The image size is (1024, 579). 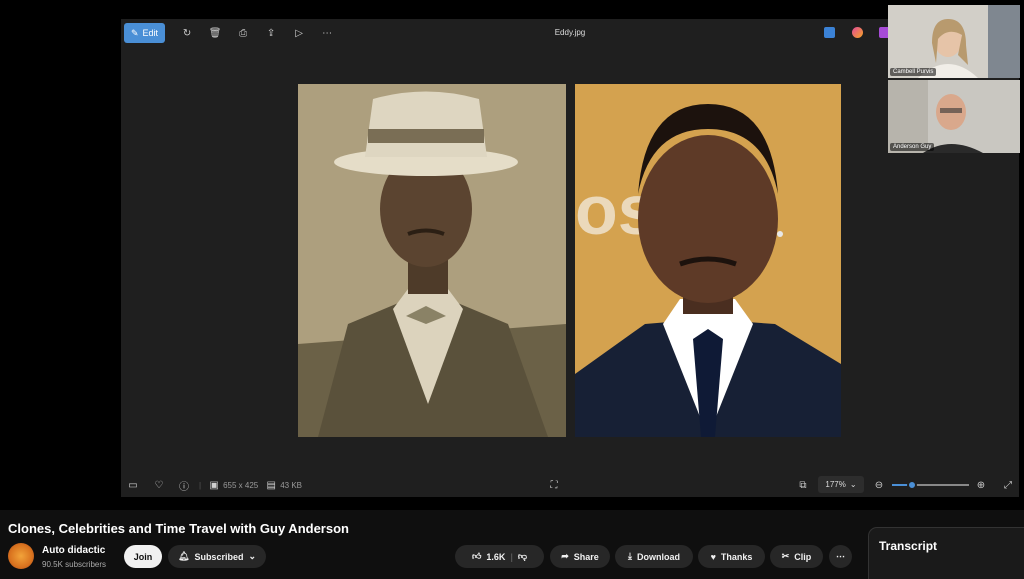 What do you see at coordinates (522, 556) in the screenshot?
I see `thumbs-down-icon: 👎︎` at bounding box center [522, 556].